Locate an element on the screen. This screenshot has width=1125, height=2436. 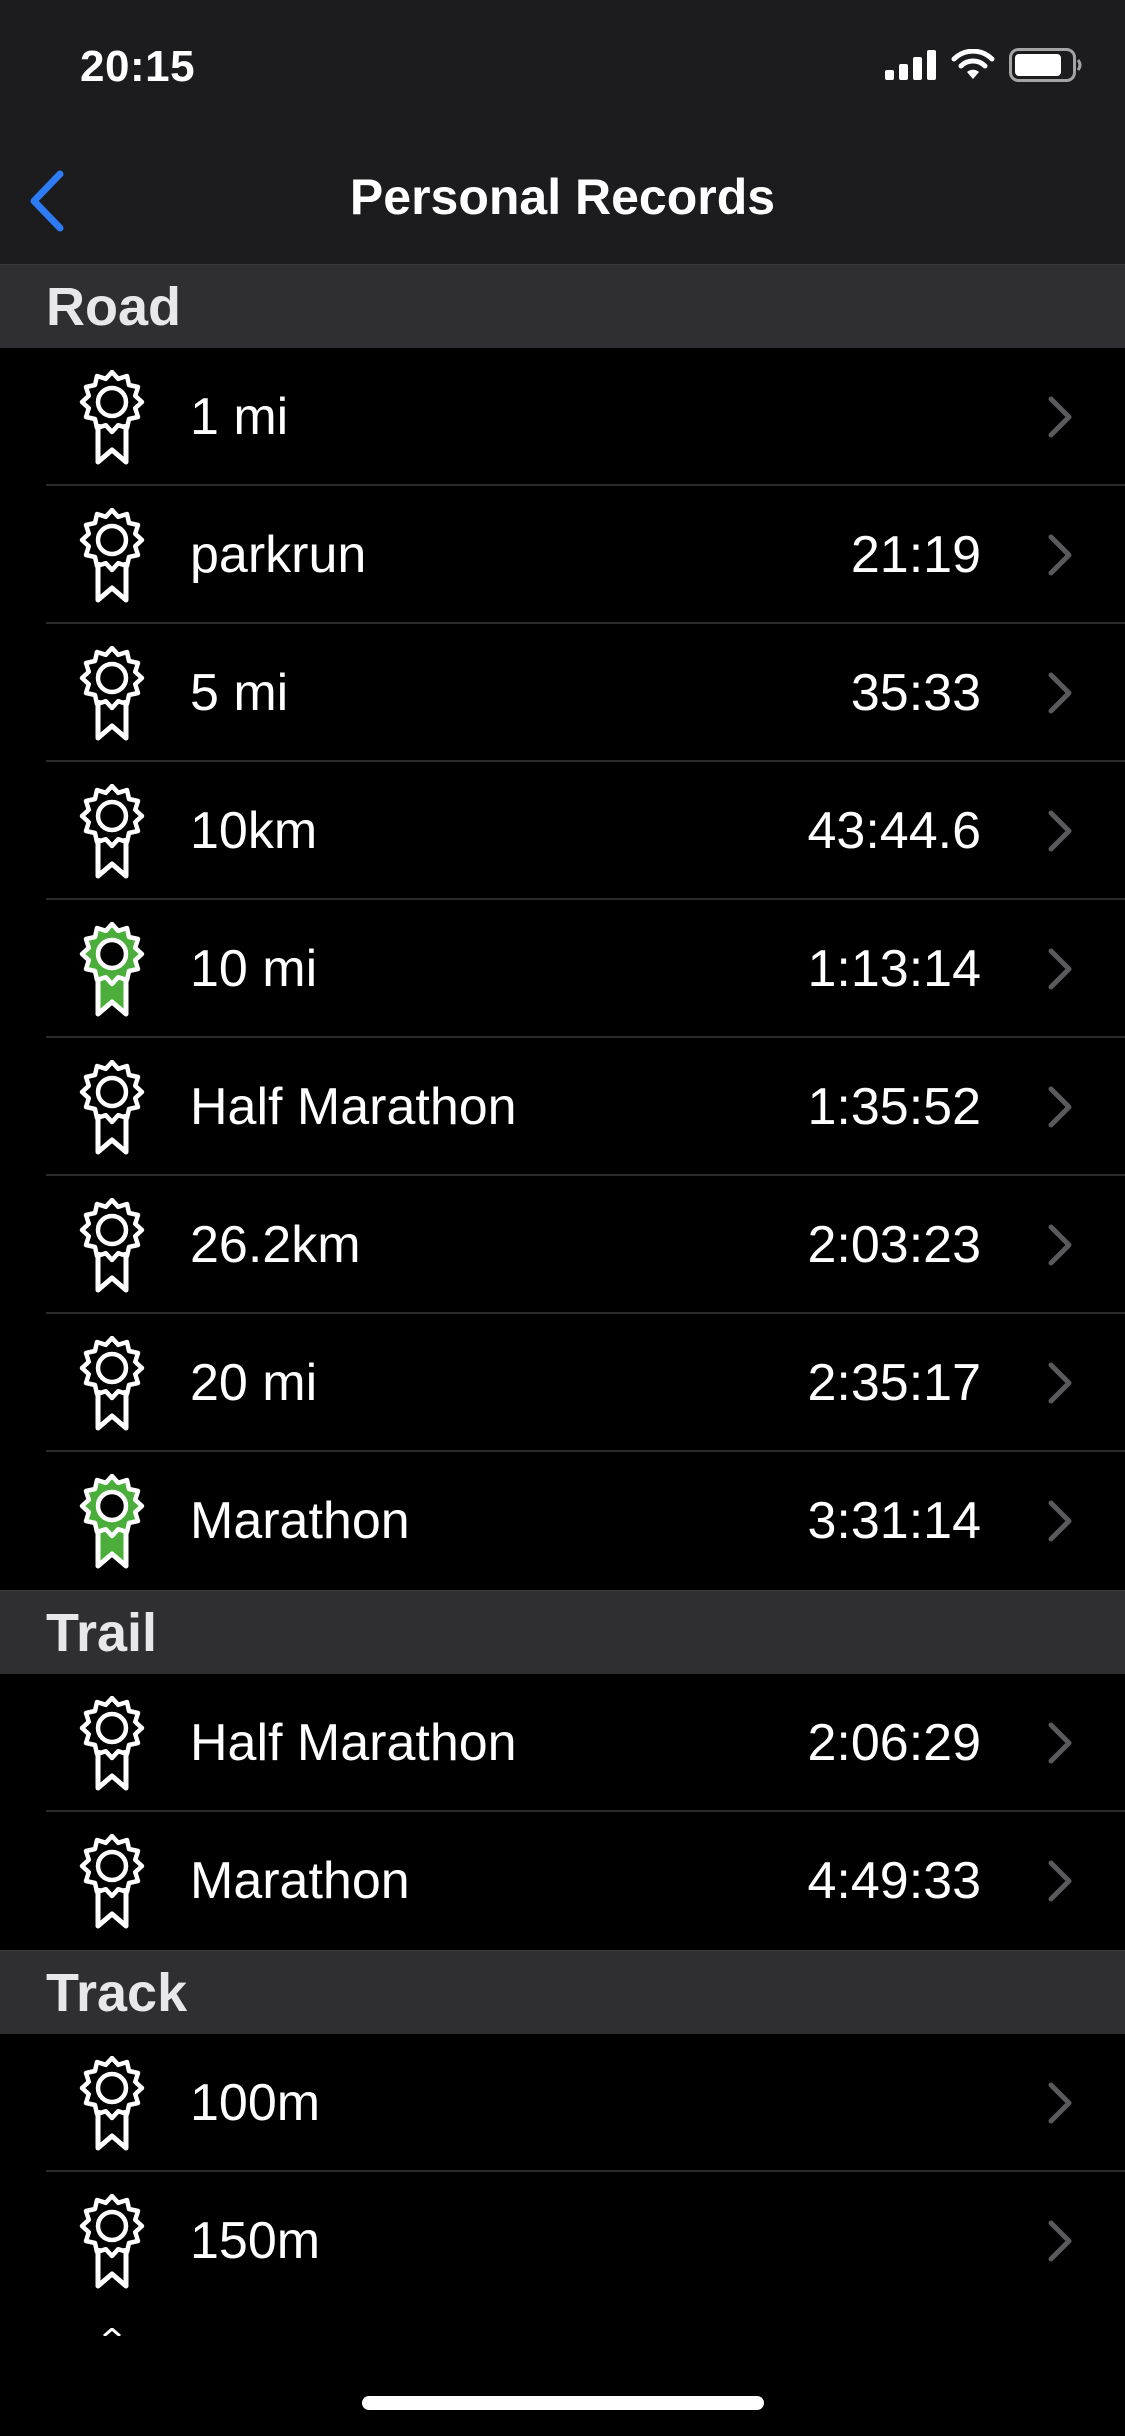
status-time: 20:15 is located at coordinates (138, 66).